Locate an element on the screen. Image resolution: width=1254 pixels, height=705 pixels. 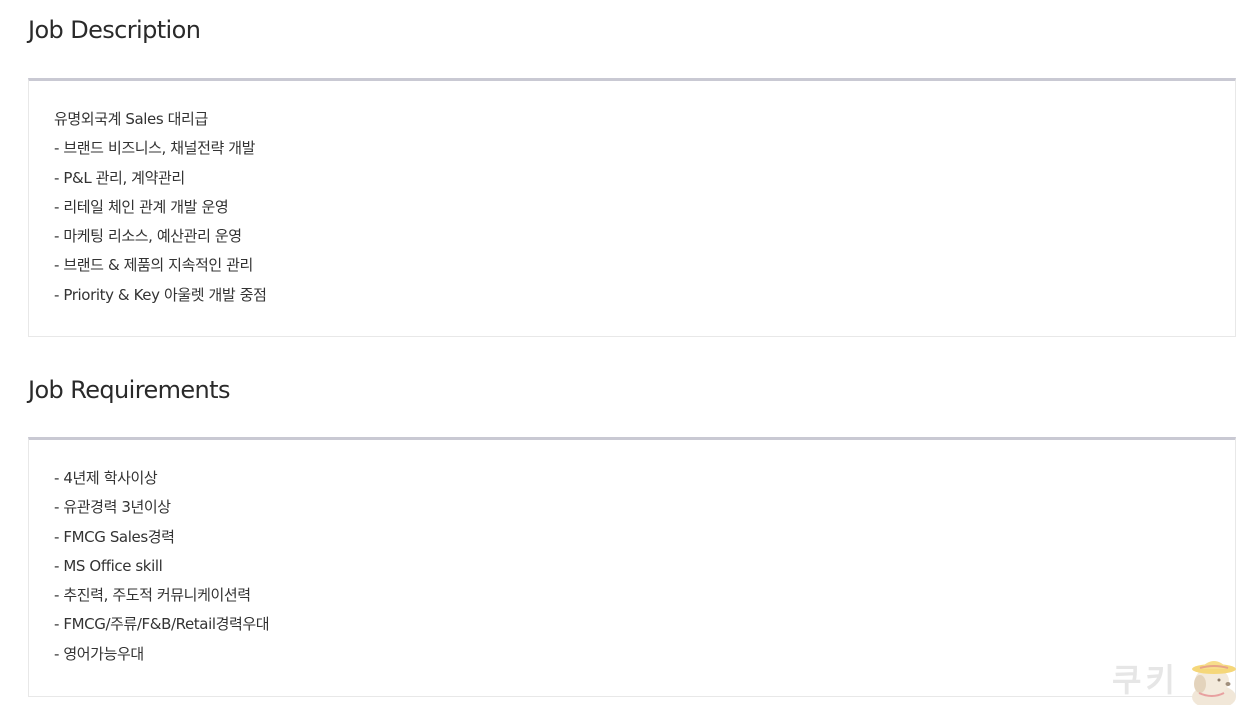
watermark: 쿠키 is located at coordinates (1177, 679).